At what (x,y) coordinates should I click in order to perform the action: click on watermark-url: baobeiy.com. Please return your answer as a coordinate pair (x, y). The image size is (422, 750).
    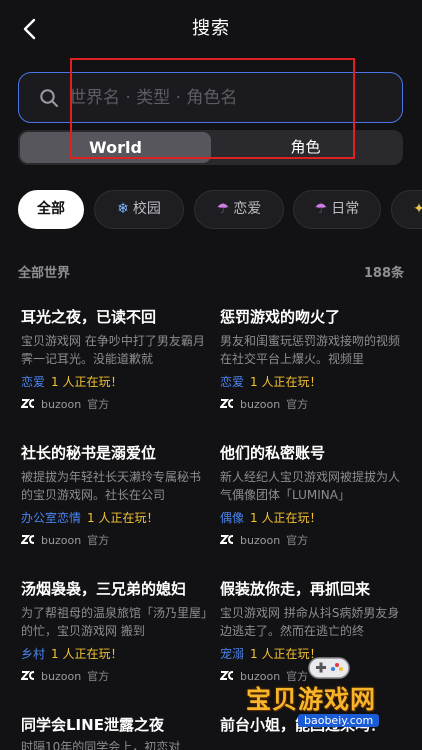
    Looking at the image, I should click on (339, 720).